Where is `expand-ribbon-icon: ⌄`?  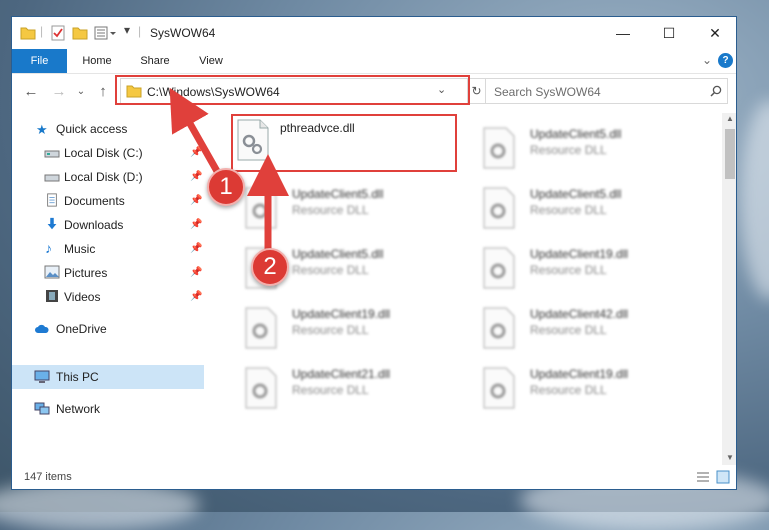 expand-ribbon-icon: ⌄ is located at coordinates (707, 60).